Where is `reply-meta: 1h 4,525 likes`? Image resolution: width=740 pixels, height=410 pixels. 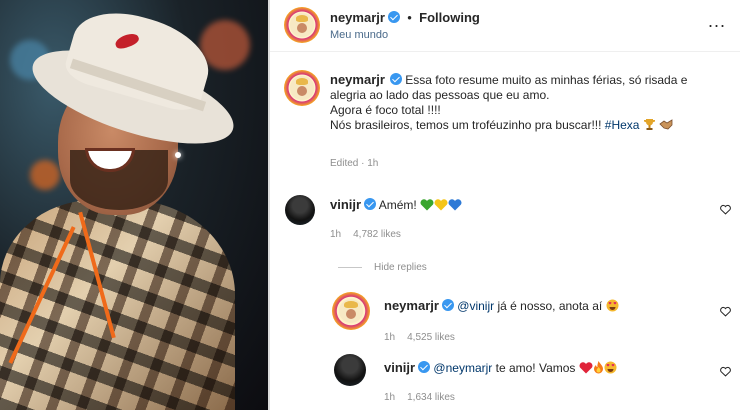 reply-meta: 1h 4,525 likes is located at coordinates (419, 337).